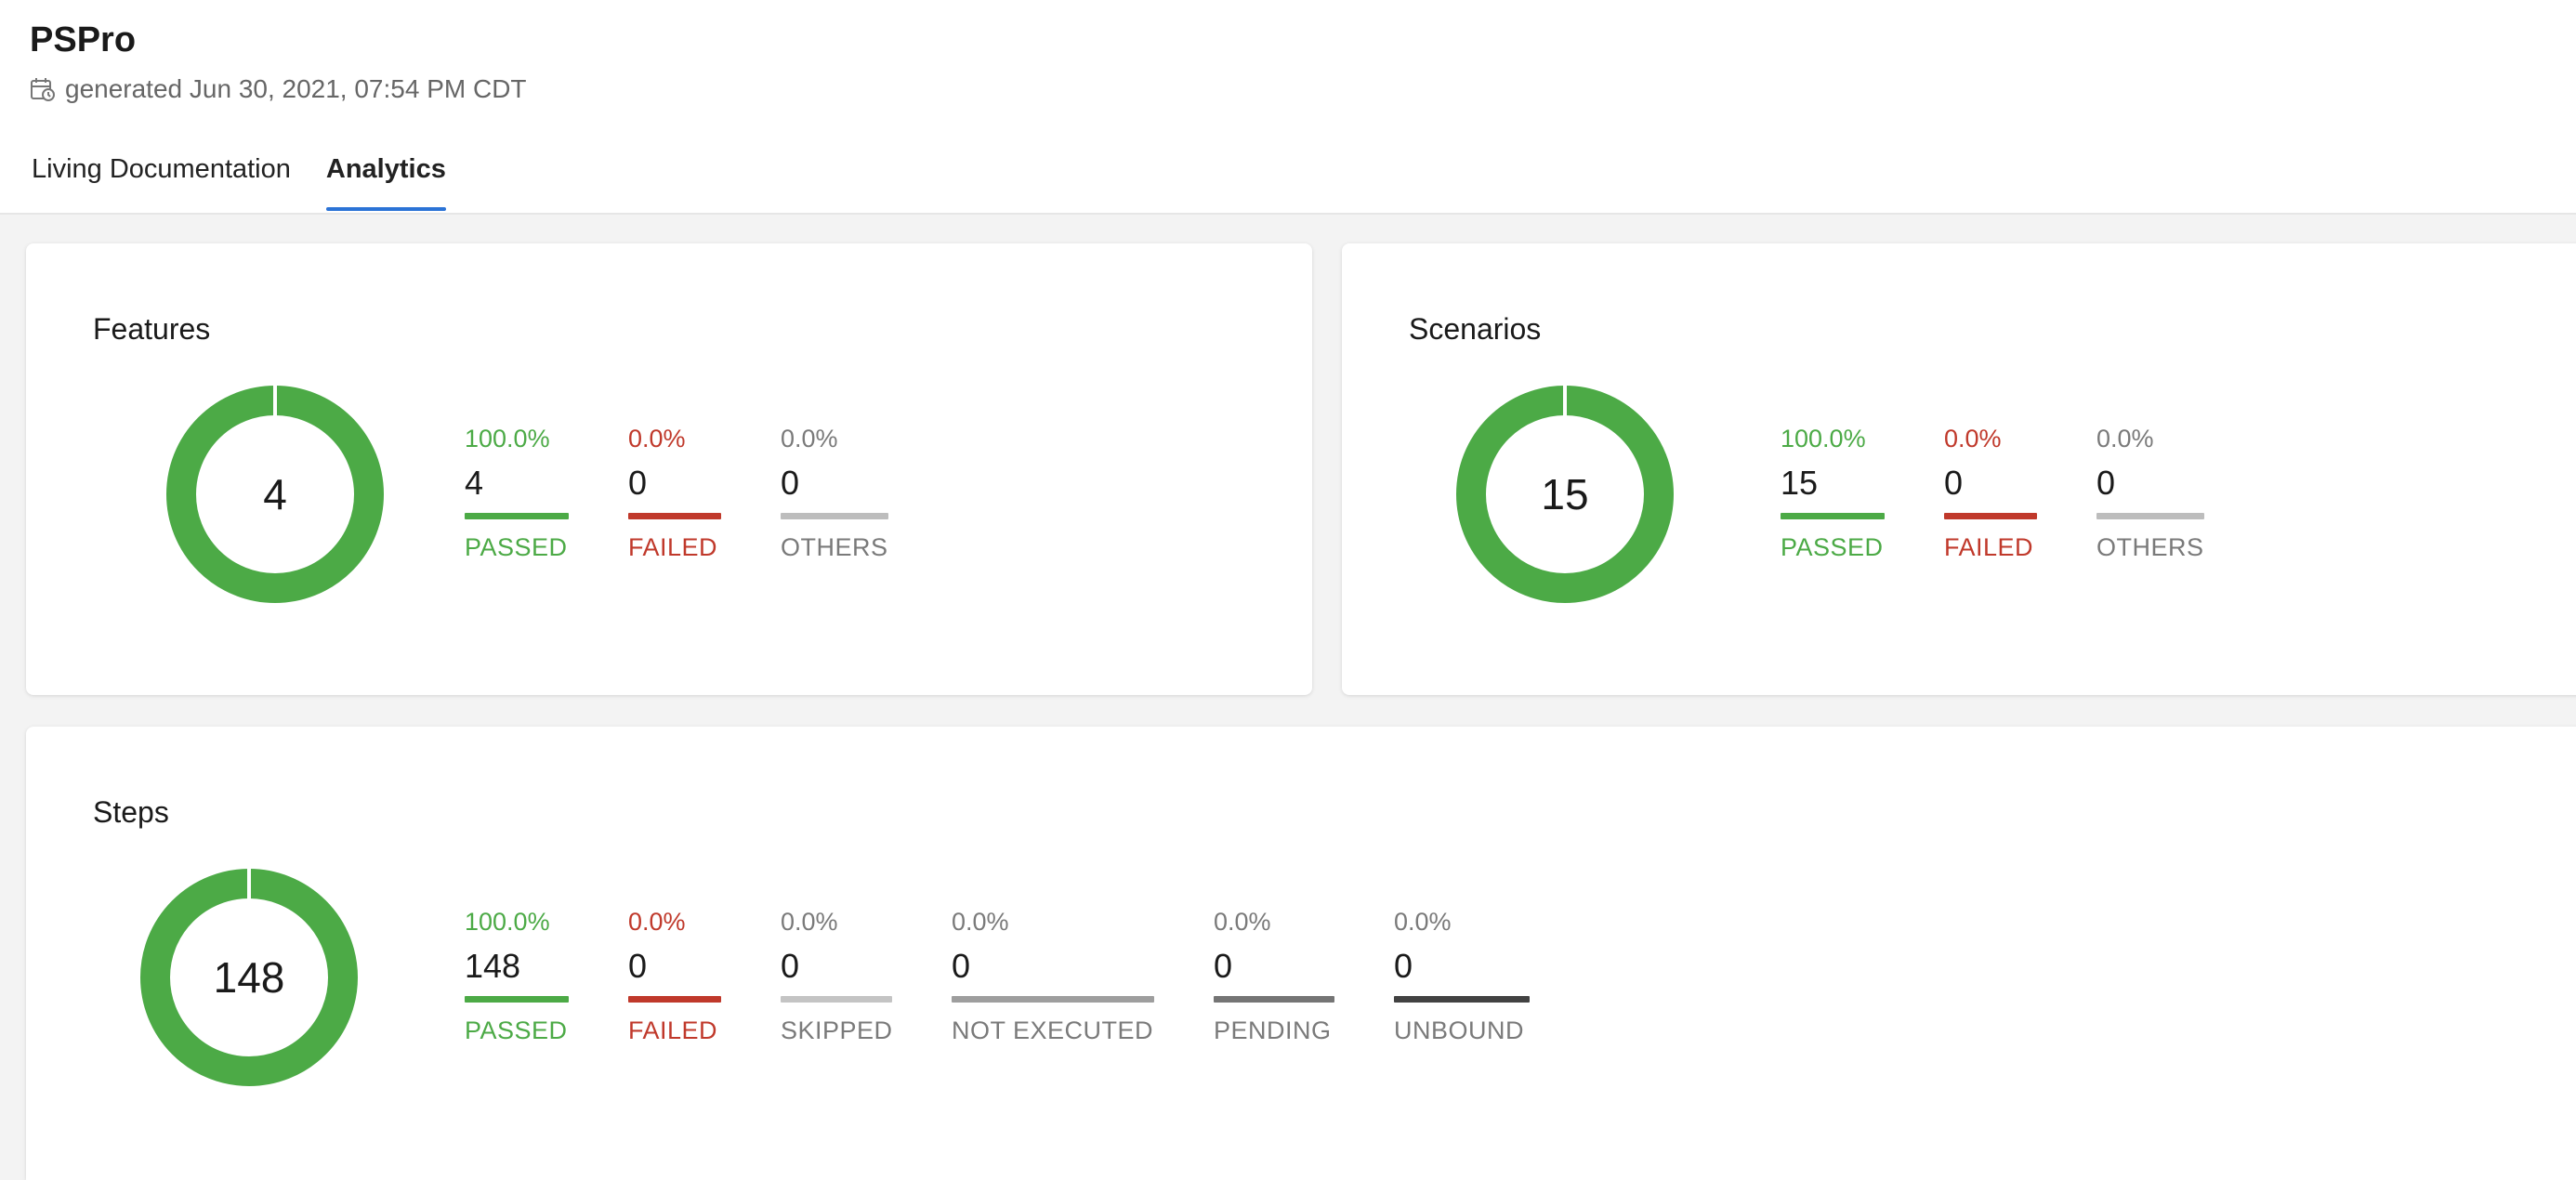  What do you see at coordinates (43, 89) in the screenshot?
I see `calendar-clock-icon` at bounding box center [43, 89].